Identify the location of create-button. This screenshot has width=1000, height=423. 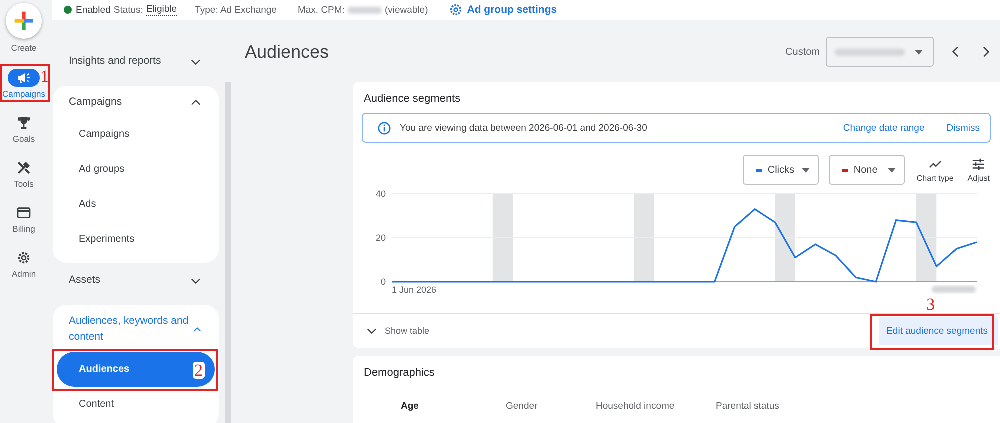
(24, 21).